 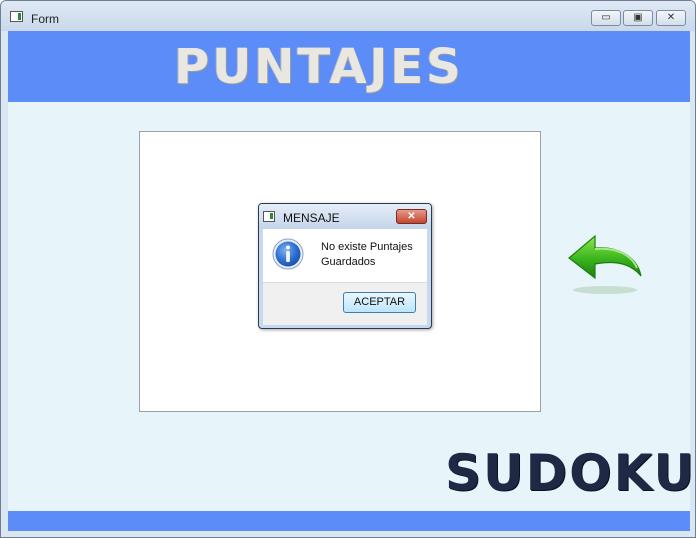 I want to click on minimize-button: ▭, so click(x=606, y=18).